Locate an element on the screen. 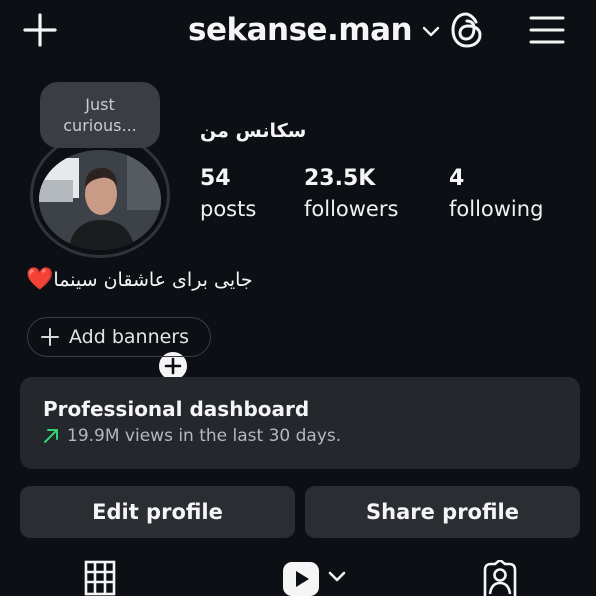 Image resolution: width=596 pixels, height=596 pixels. share-profile-button: Share profile is located at coordinates (442, 512).